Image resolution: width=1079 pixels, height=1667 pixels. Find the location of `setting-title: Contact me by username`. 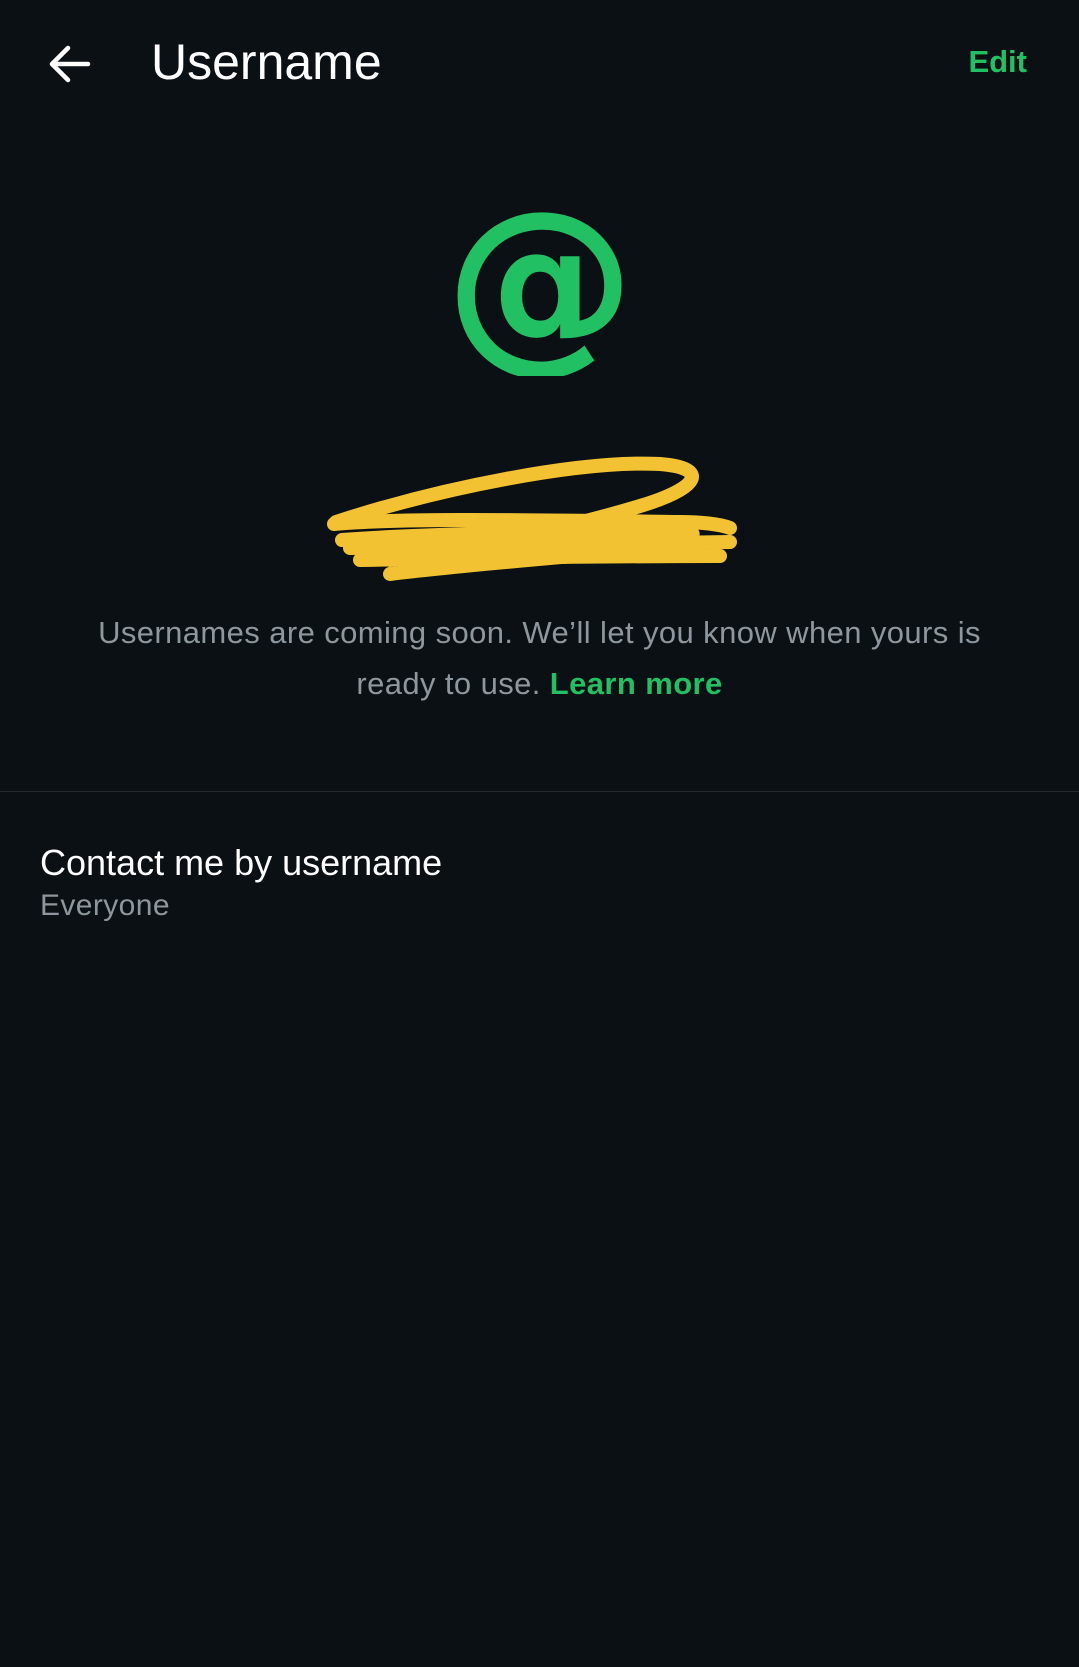

setting-title: Contact me by username is located at coordinates (241, 862).